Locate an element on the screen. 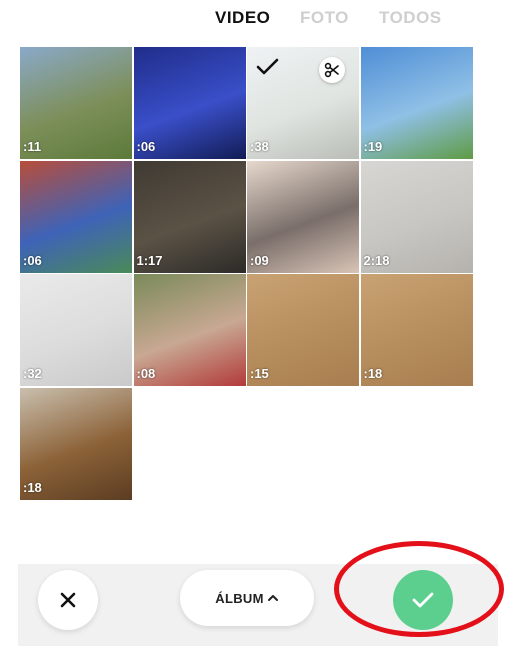 The image size is (513, 646). checkmark-icon is located at coordinates (423, 600).